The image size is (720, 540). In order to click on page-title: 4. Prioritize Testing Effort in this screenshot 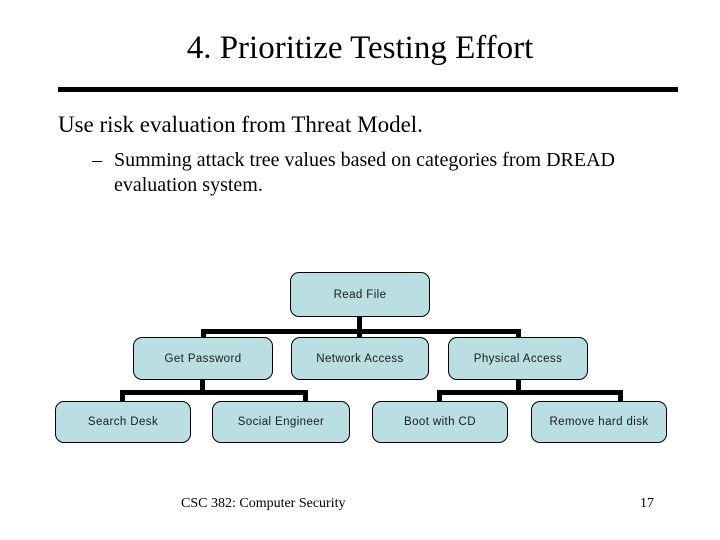, I will do `click(360, 48)`.